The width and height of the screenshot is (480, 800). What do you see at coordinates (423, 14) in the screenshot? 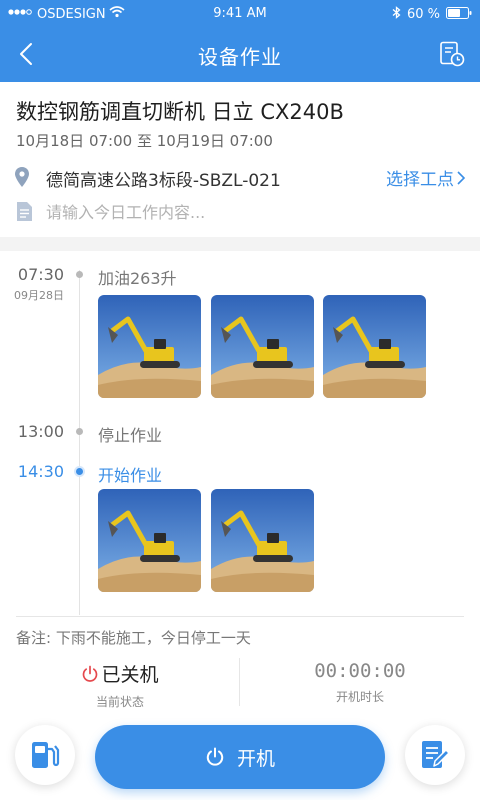
I see `battery-percent: 60 %` at bounding box center [423, 14].